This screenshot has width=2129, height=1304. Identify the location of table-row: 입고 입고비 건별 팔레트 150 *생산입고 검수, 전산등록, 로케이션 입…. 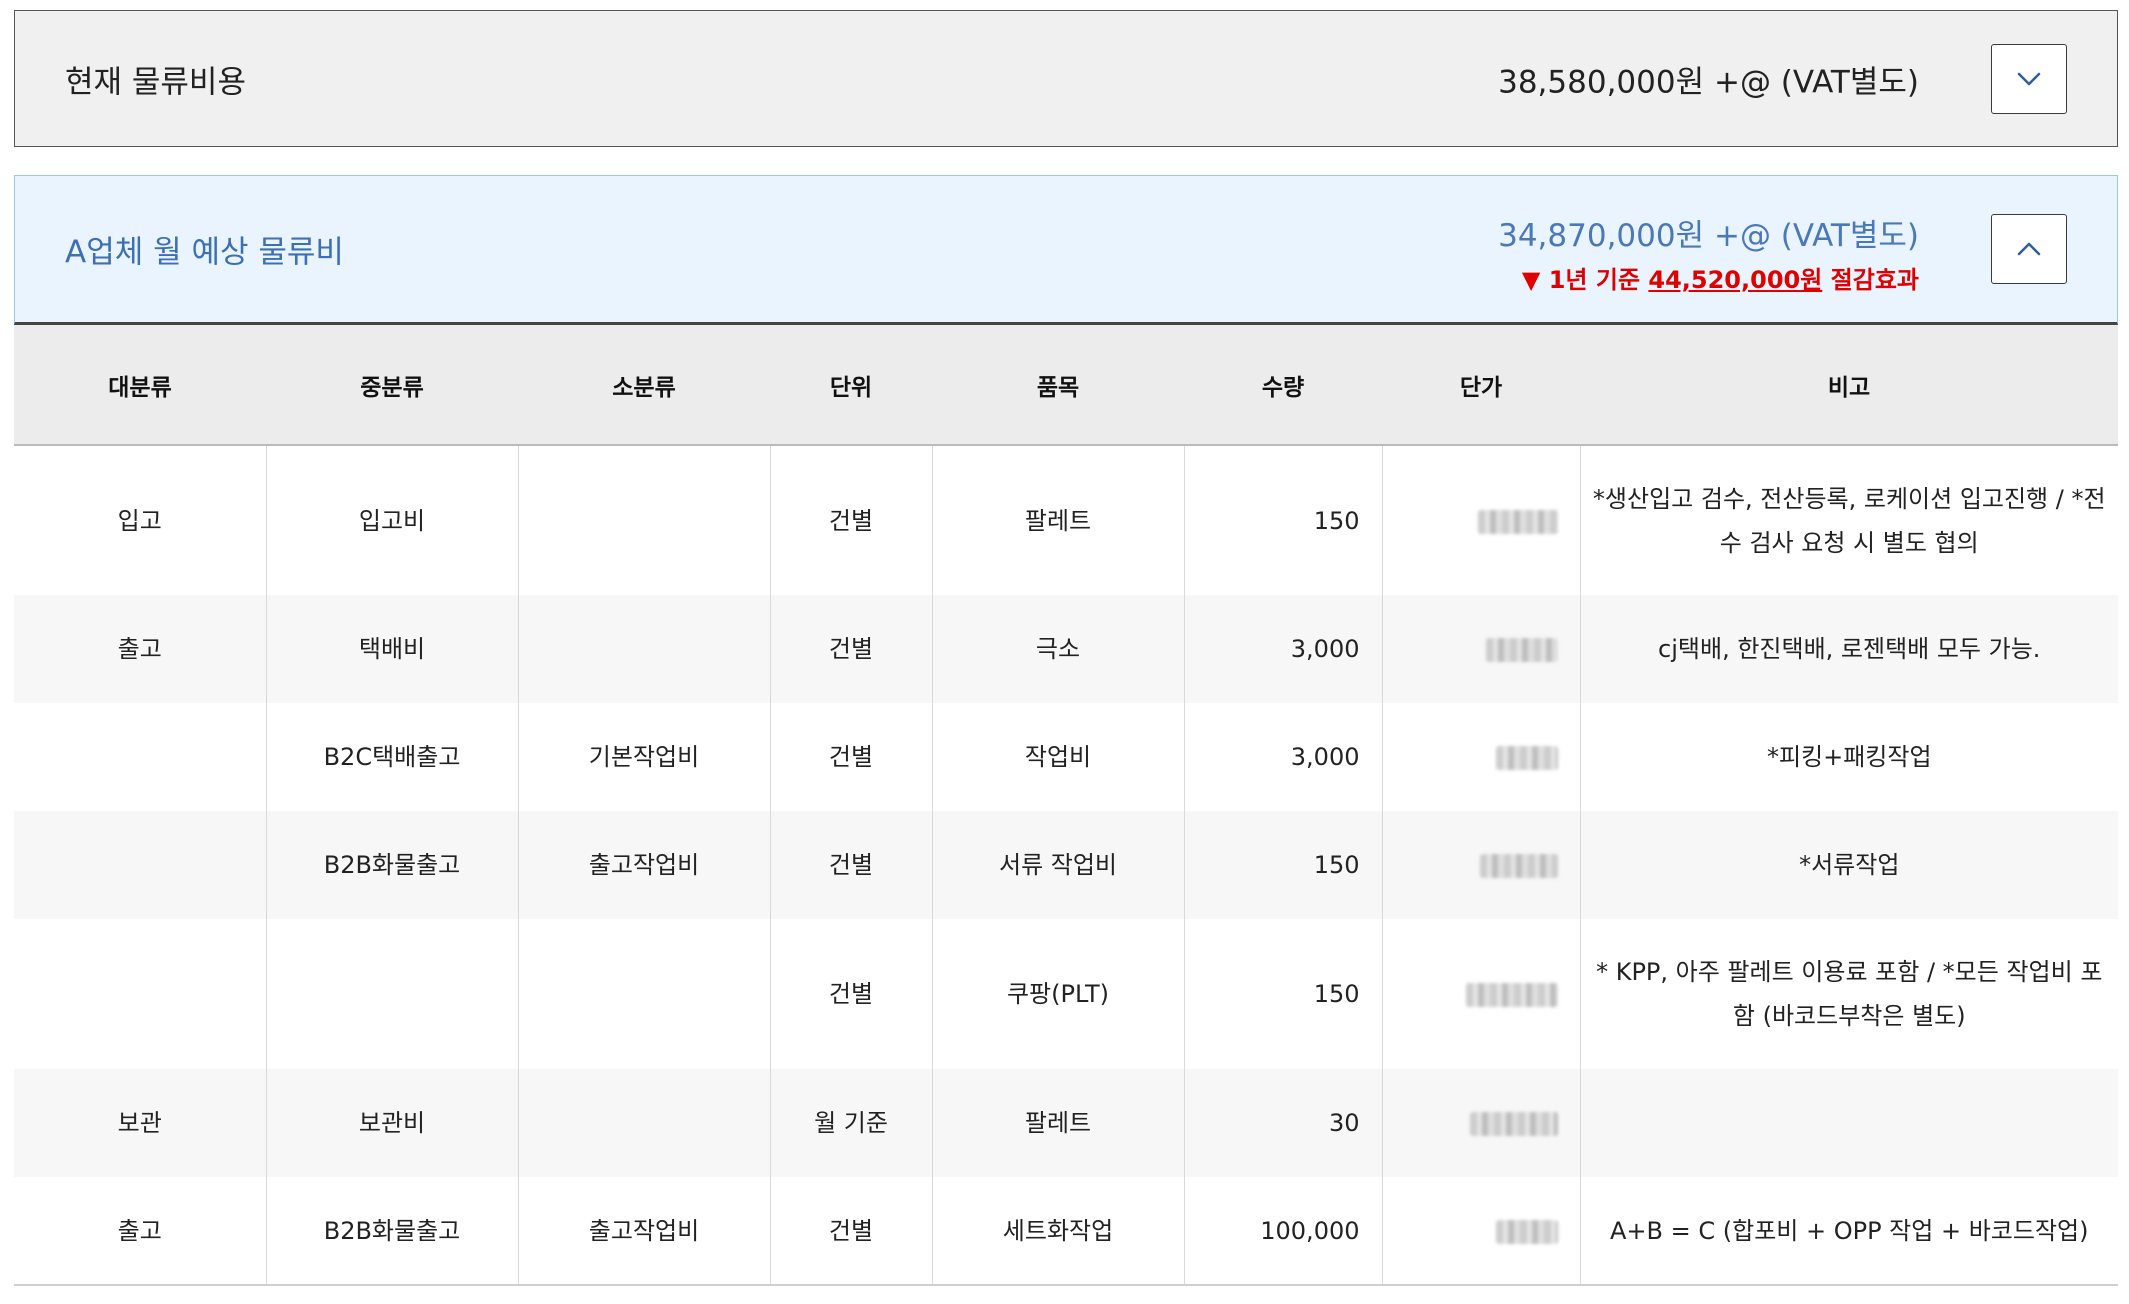
(1066, 520).